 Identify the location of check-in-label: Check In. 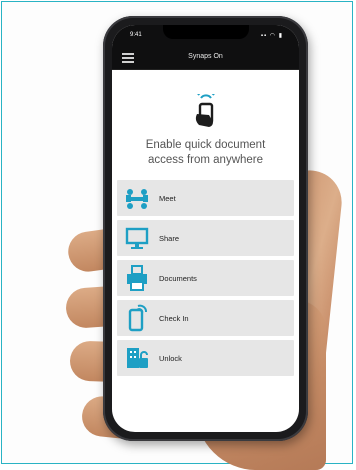
(174, 318).